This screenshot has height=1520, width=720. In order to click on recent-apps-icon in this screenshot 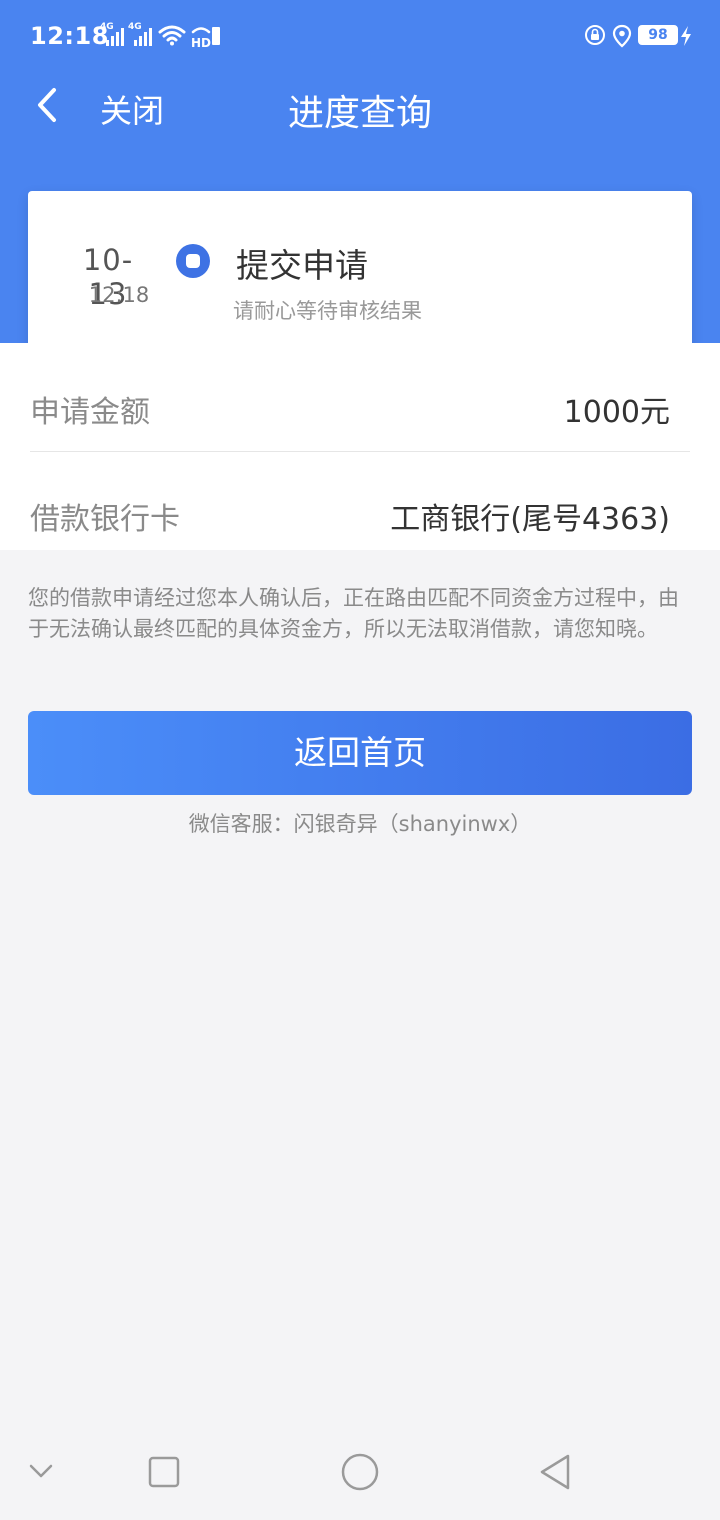, I will do `click(164, 1472)`.